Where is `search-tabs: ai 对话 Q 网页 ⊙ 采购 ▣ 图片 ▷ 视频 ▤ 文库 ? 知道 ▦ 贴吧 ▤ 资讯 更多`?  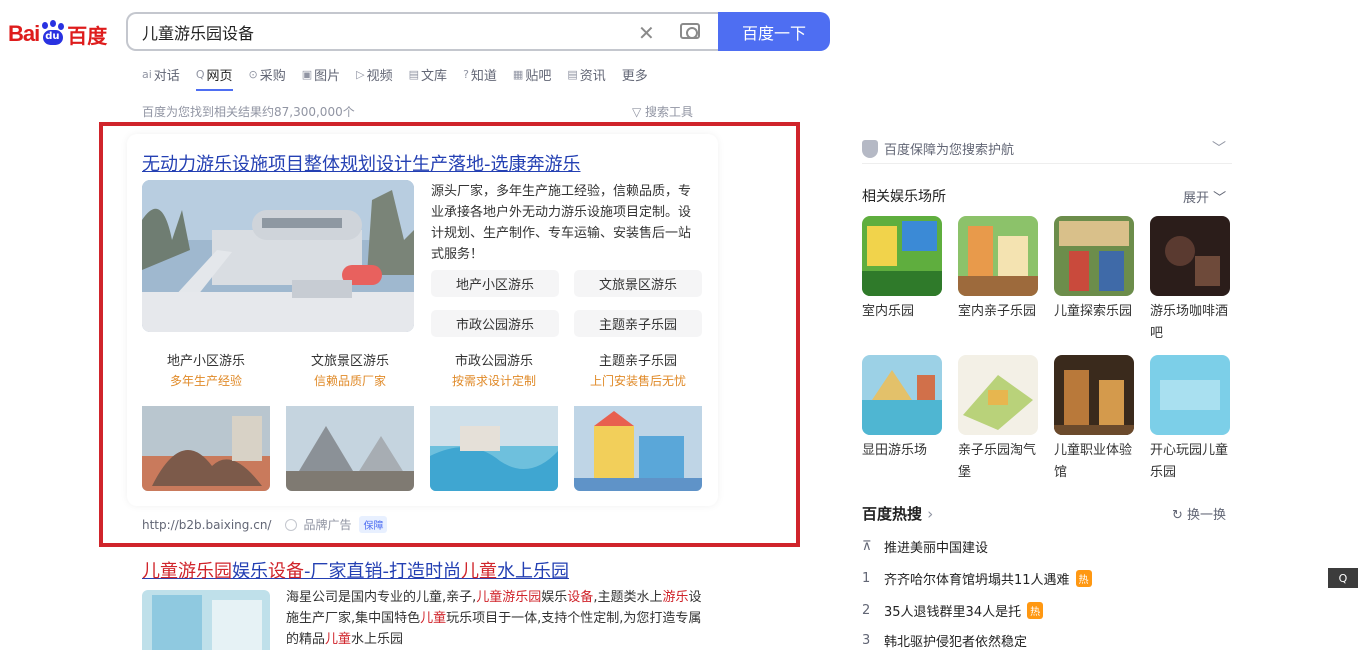 search-tabs: ai 对话 Q 网页 ⊙ 采购 ▣ 图片 ▷ 视频 ▤ 文库 ? 知道 ▦ 贴吧 ▤ 资讯 更多 is located at coordinates (403, 76).